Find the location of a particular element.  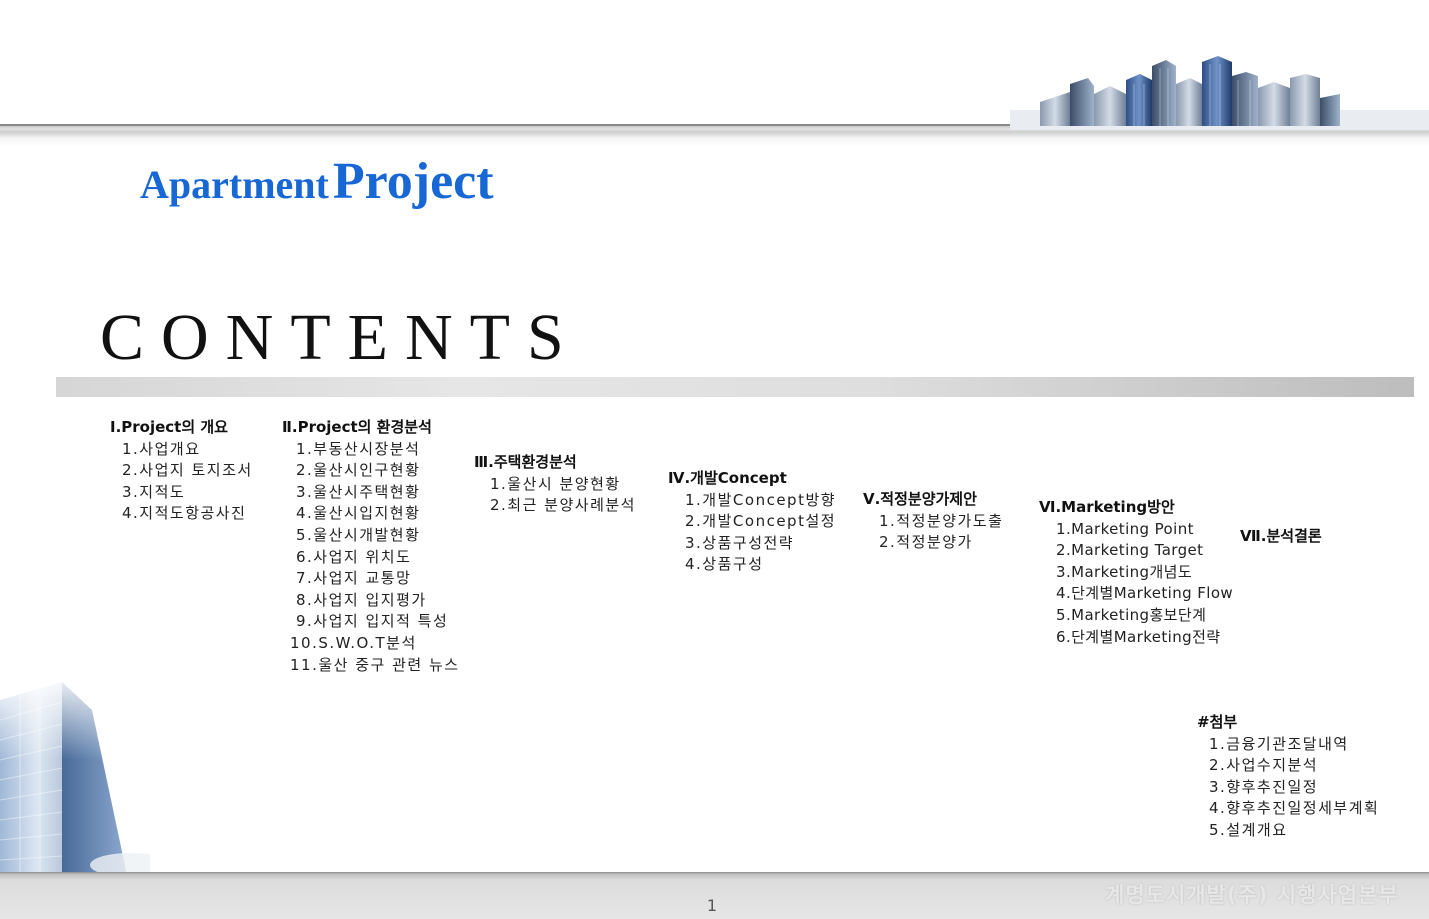

toc-item: 4.울산시입지현황 is located at coordinates (358, 513).